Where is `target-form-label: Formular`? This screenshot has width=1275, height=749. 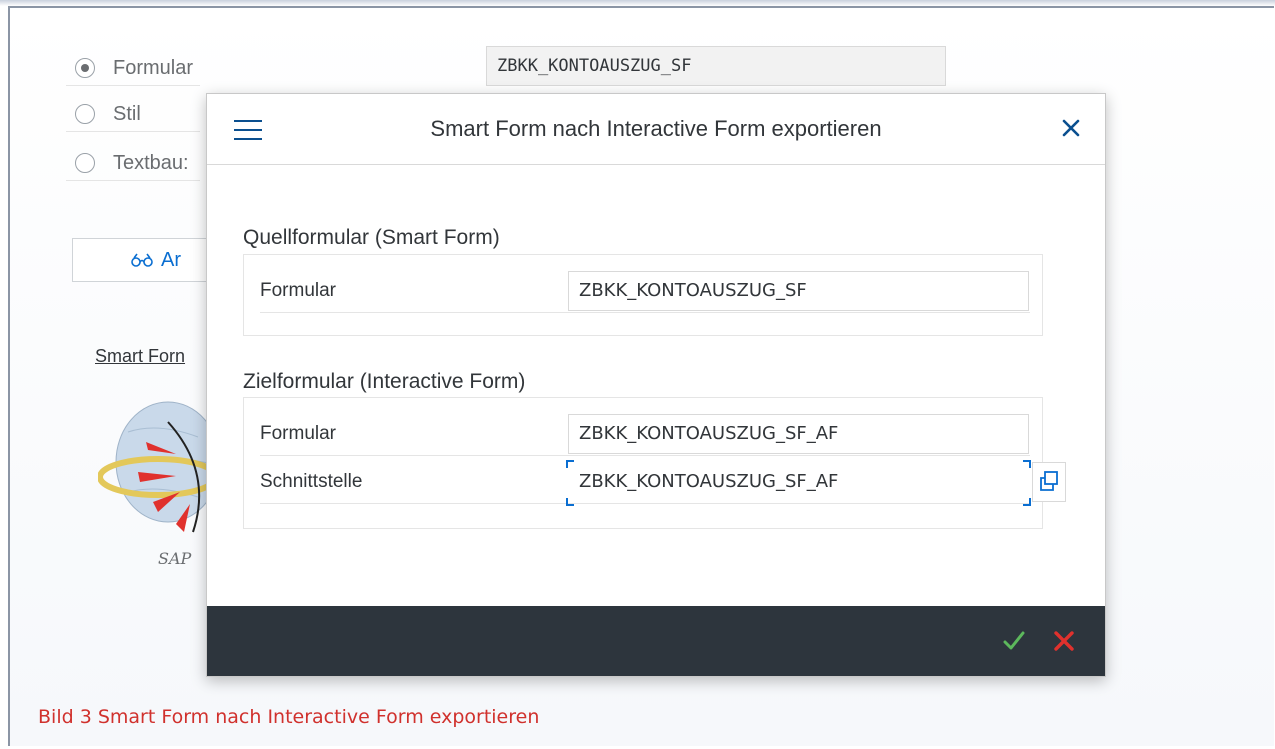 target-form-label: Formular is located at coordinates (298, 433).